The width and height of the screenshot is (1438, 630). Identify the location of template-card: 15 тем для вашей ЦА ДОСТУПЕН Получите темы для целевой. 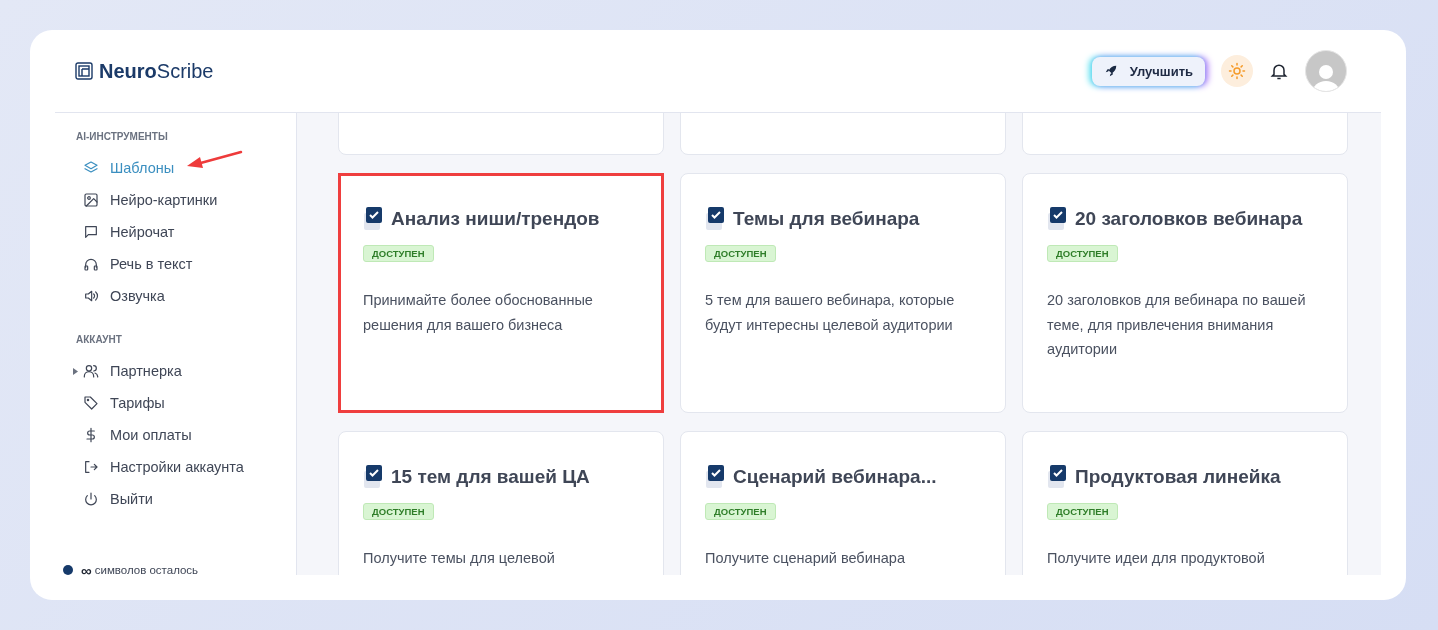
(501, 503).